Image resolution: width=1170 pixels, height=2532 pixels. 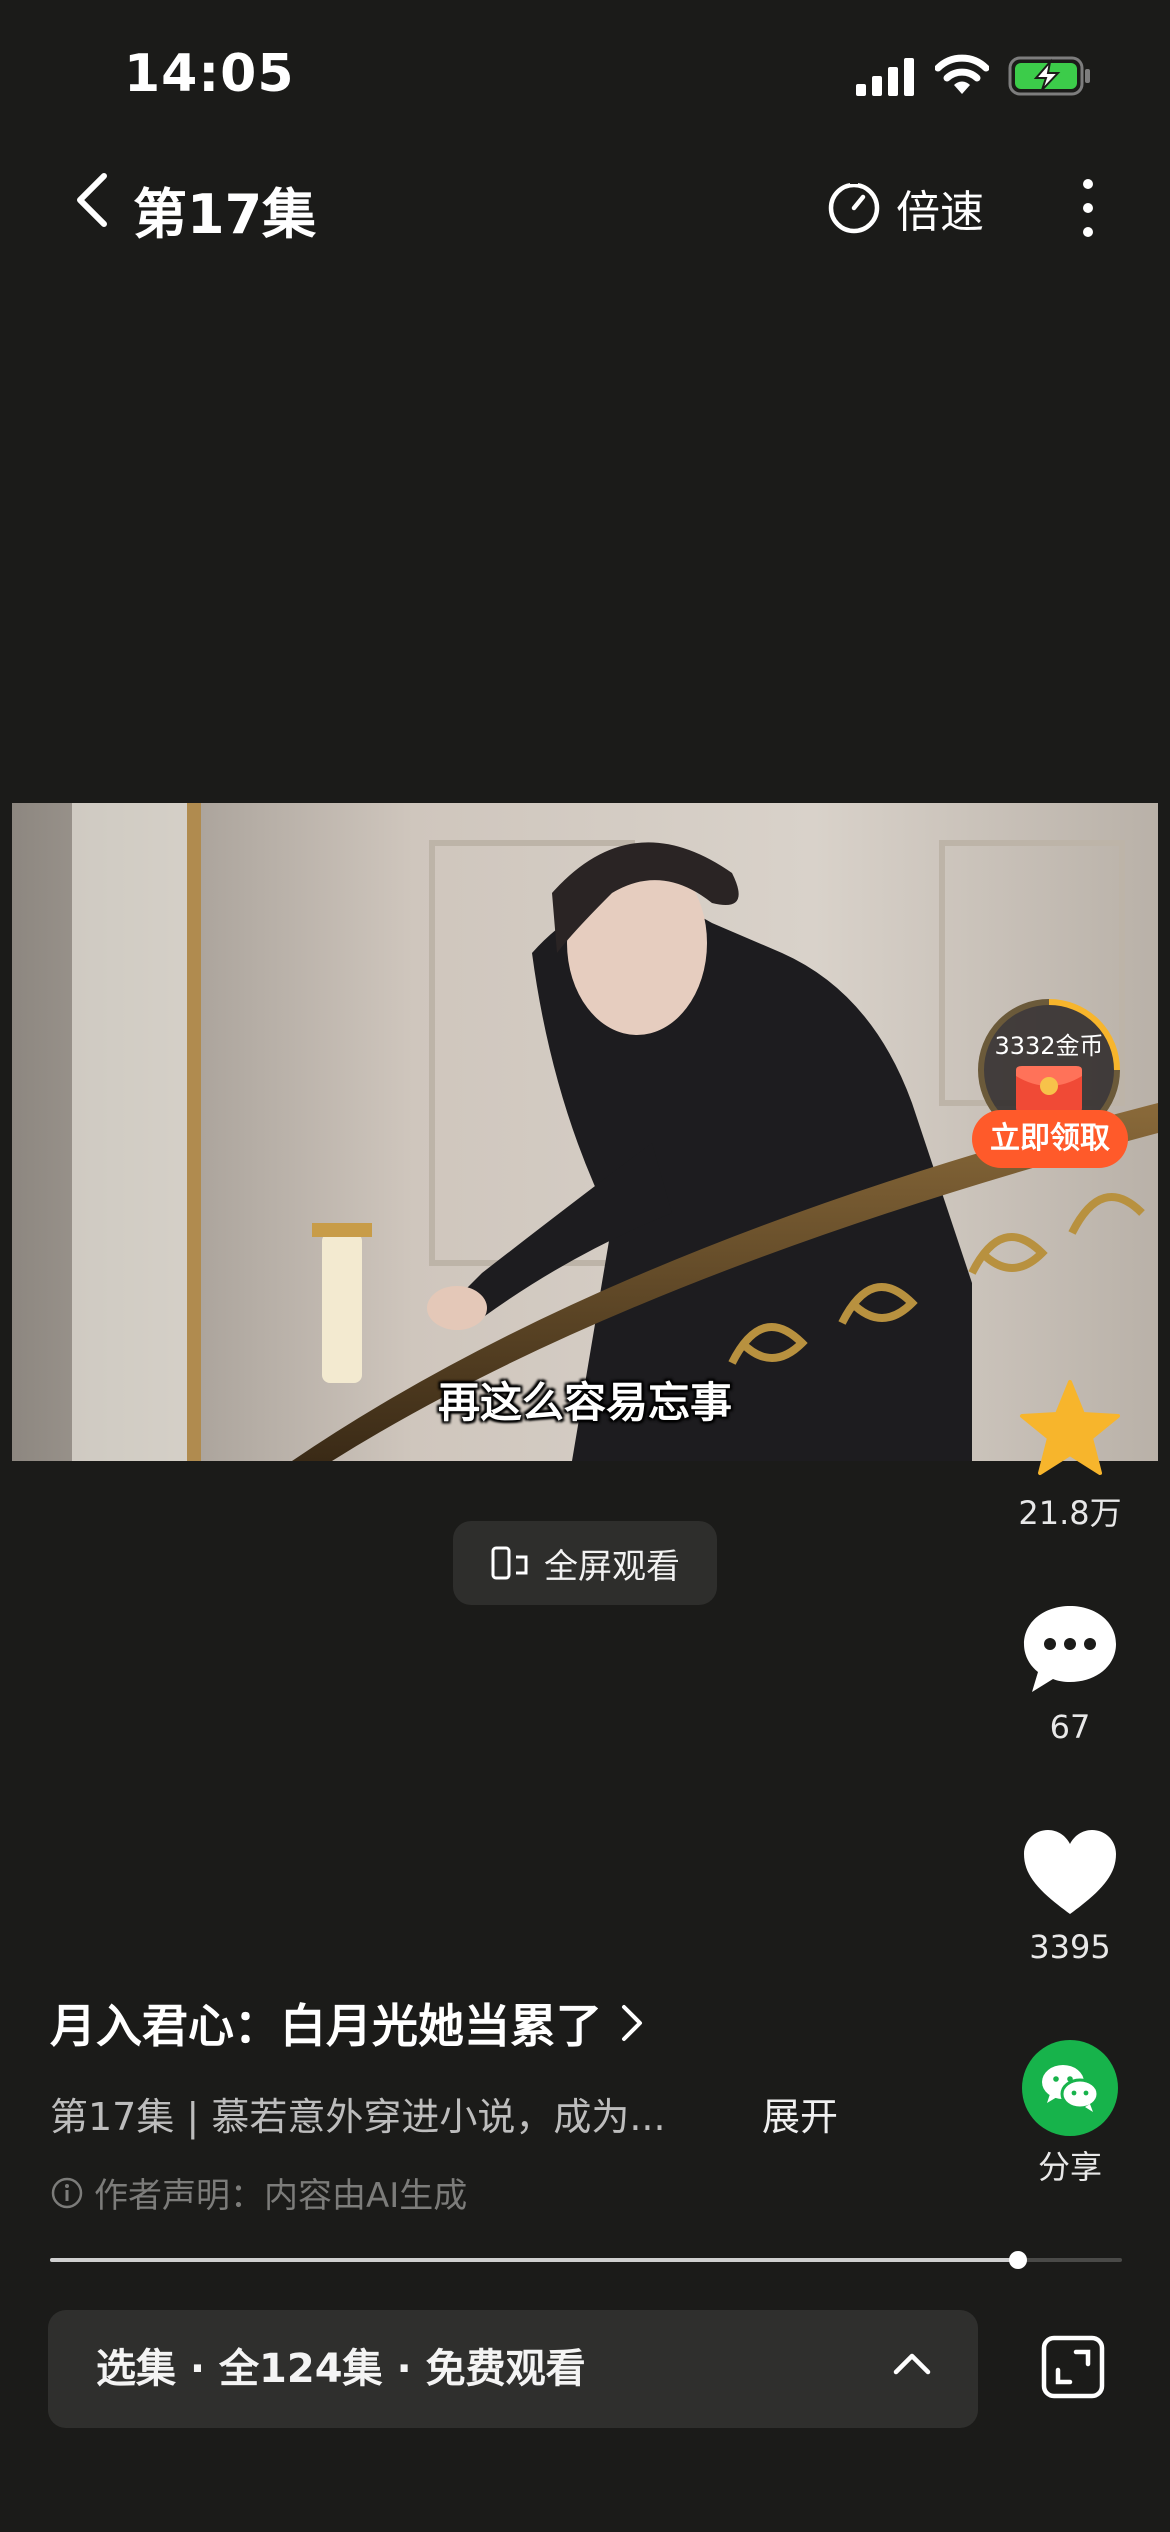 What do you see at coordinates (800, 2113) in the screenshot?
I see `expand-description-button: 展开` at bounding box center [800, 2113].